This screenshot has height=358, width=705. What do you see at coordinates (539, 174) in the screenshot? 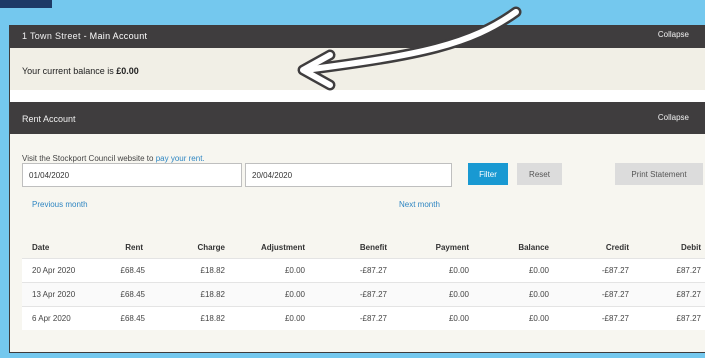
I see `reset-button: Reset` at bounding box center [539, 174].